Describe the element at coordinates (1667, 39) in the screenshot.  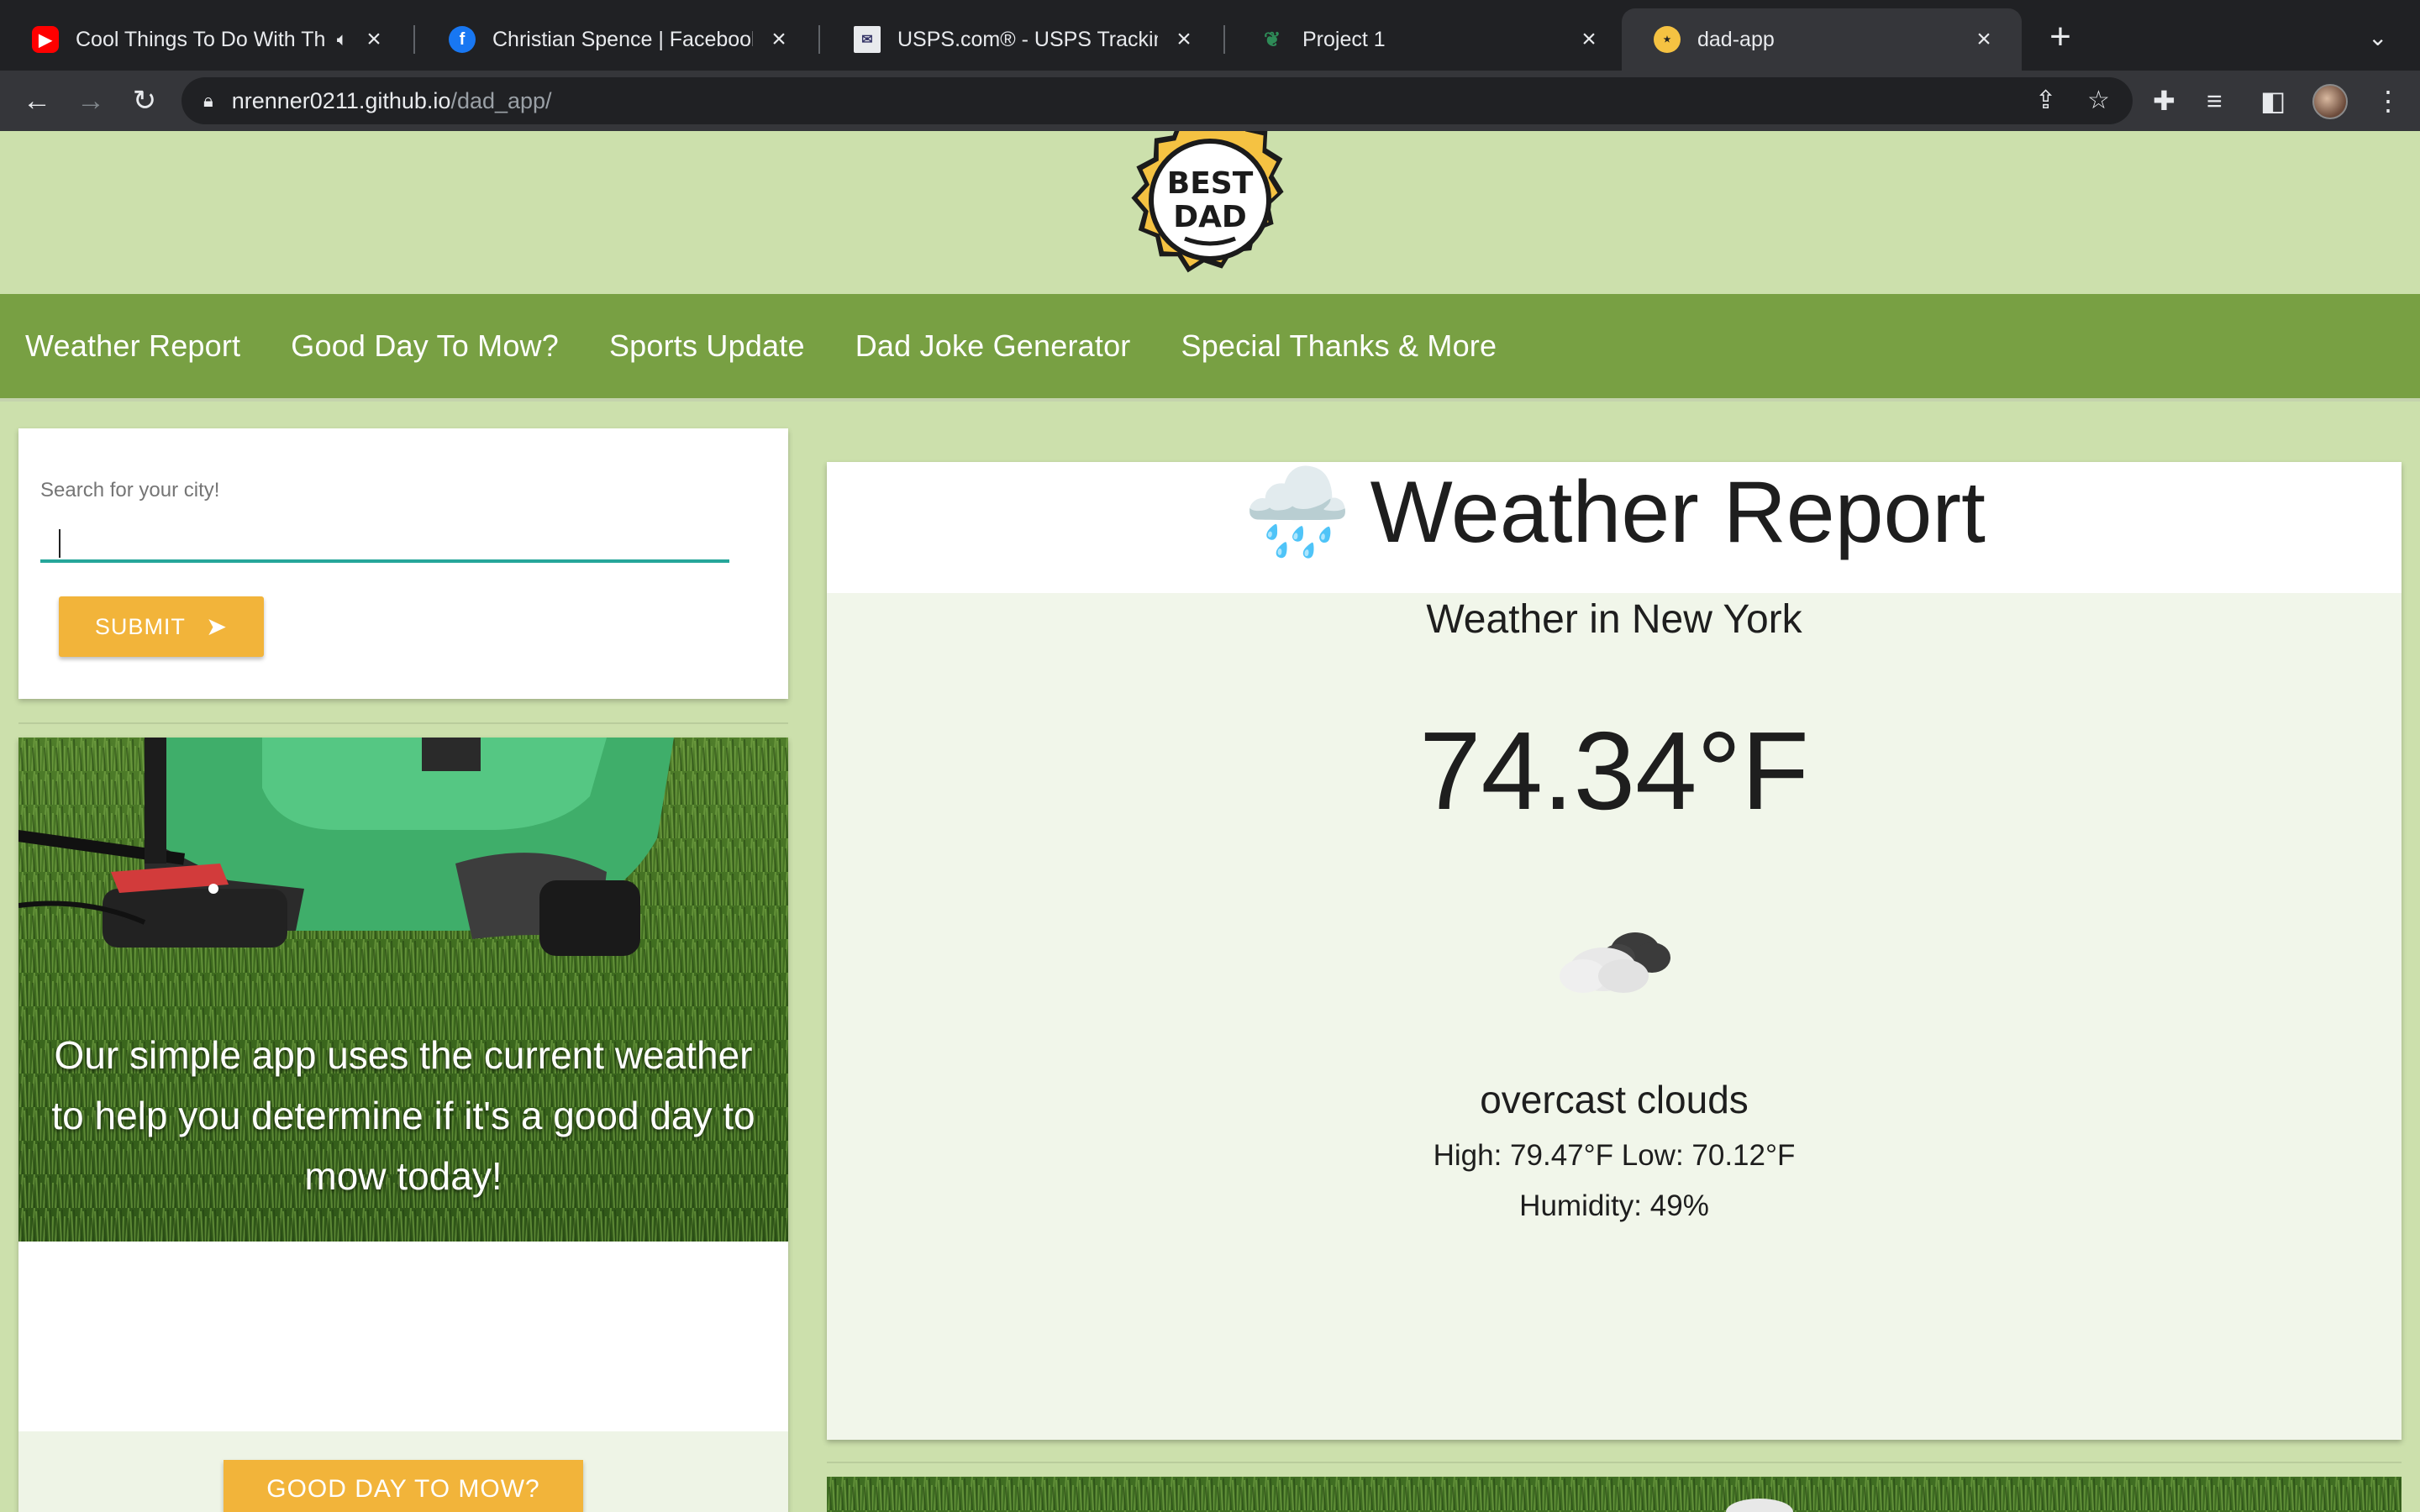
I see `best-dad-icon: ★` at that location.